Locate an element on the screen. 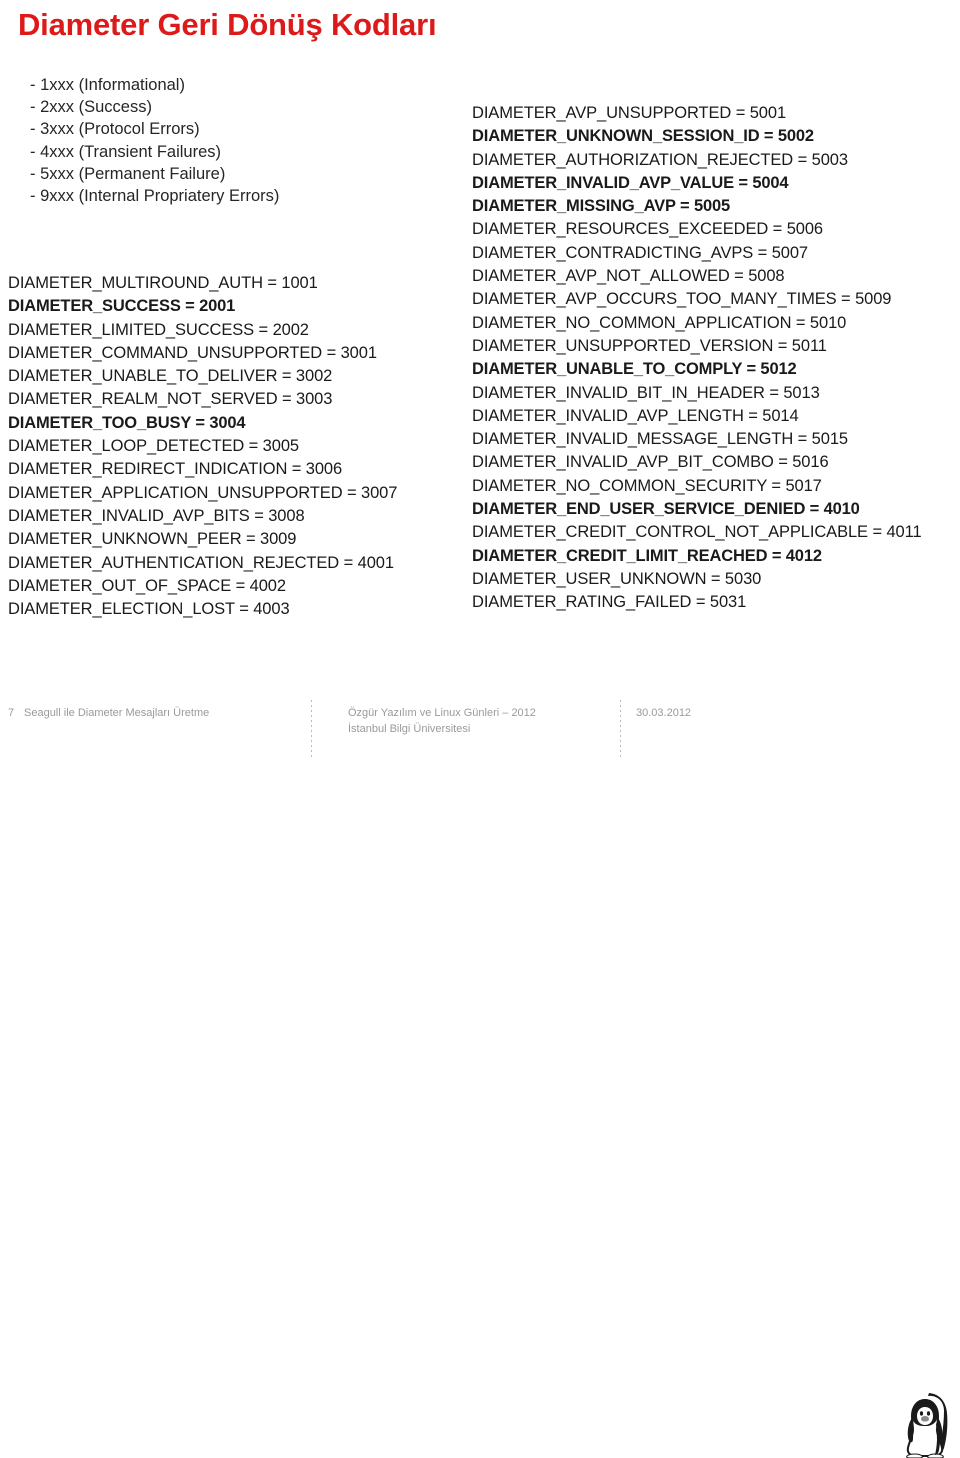 Image resolution: width=960 pixels, height=1458 pixels. code-item: DIAMETER_NO_COMMON_APPLICATION = 5010 is located at coordinates (659, 322).